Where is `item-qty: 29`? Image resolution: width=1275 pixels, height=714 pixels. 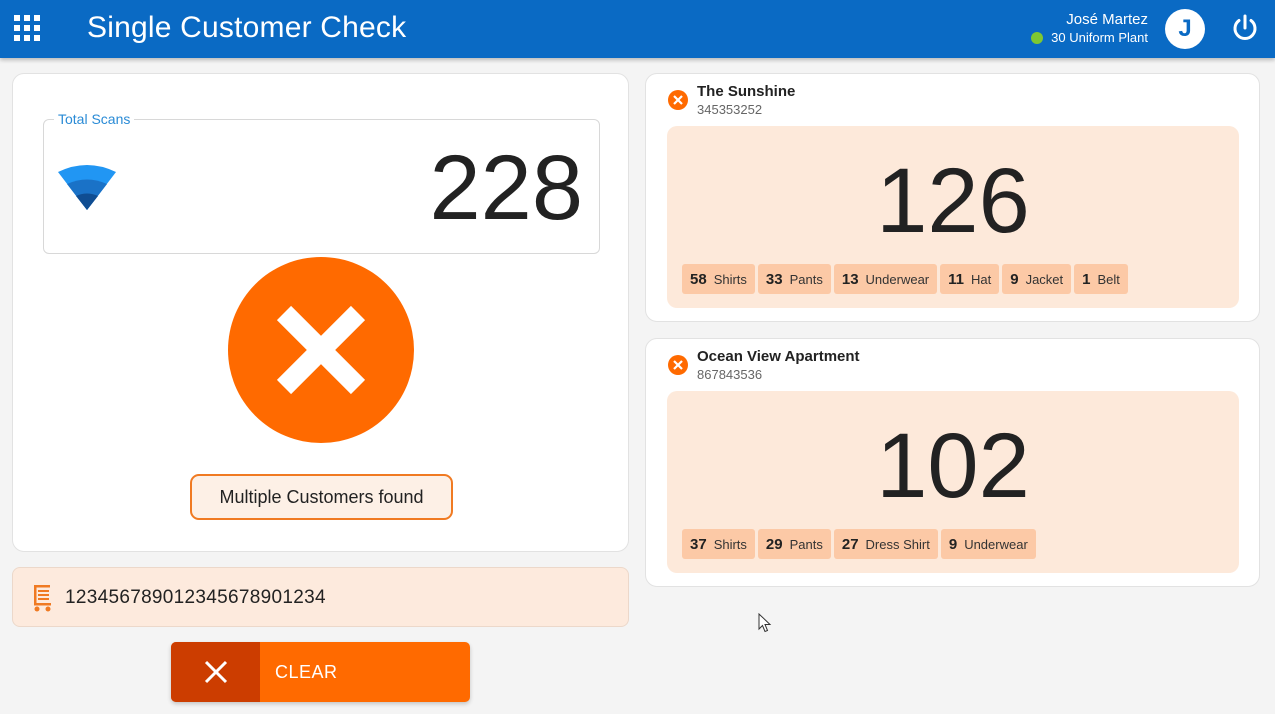 item-qty: 29 is located at coordinates (774, 544).